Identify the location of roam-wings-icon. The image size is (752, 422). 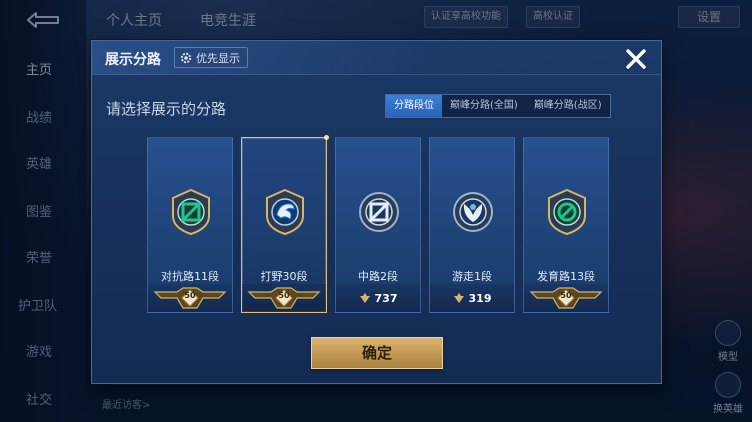
(473, 212).